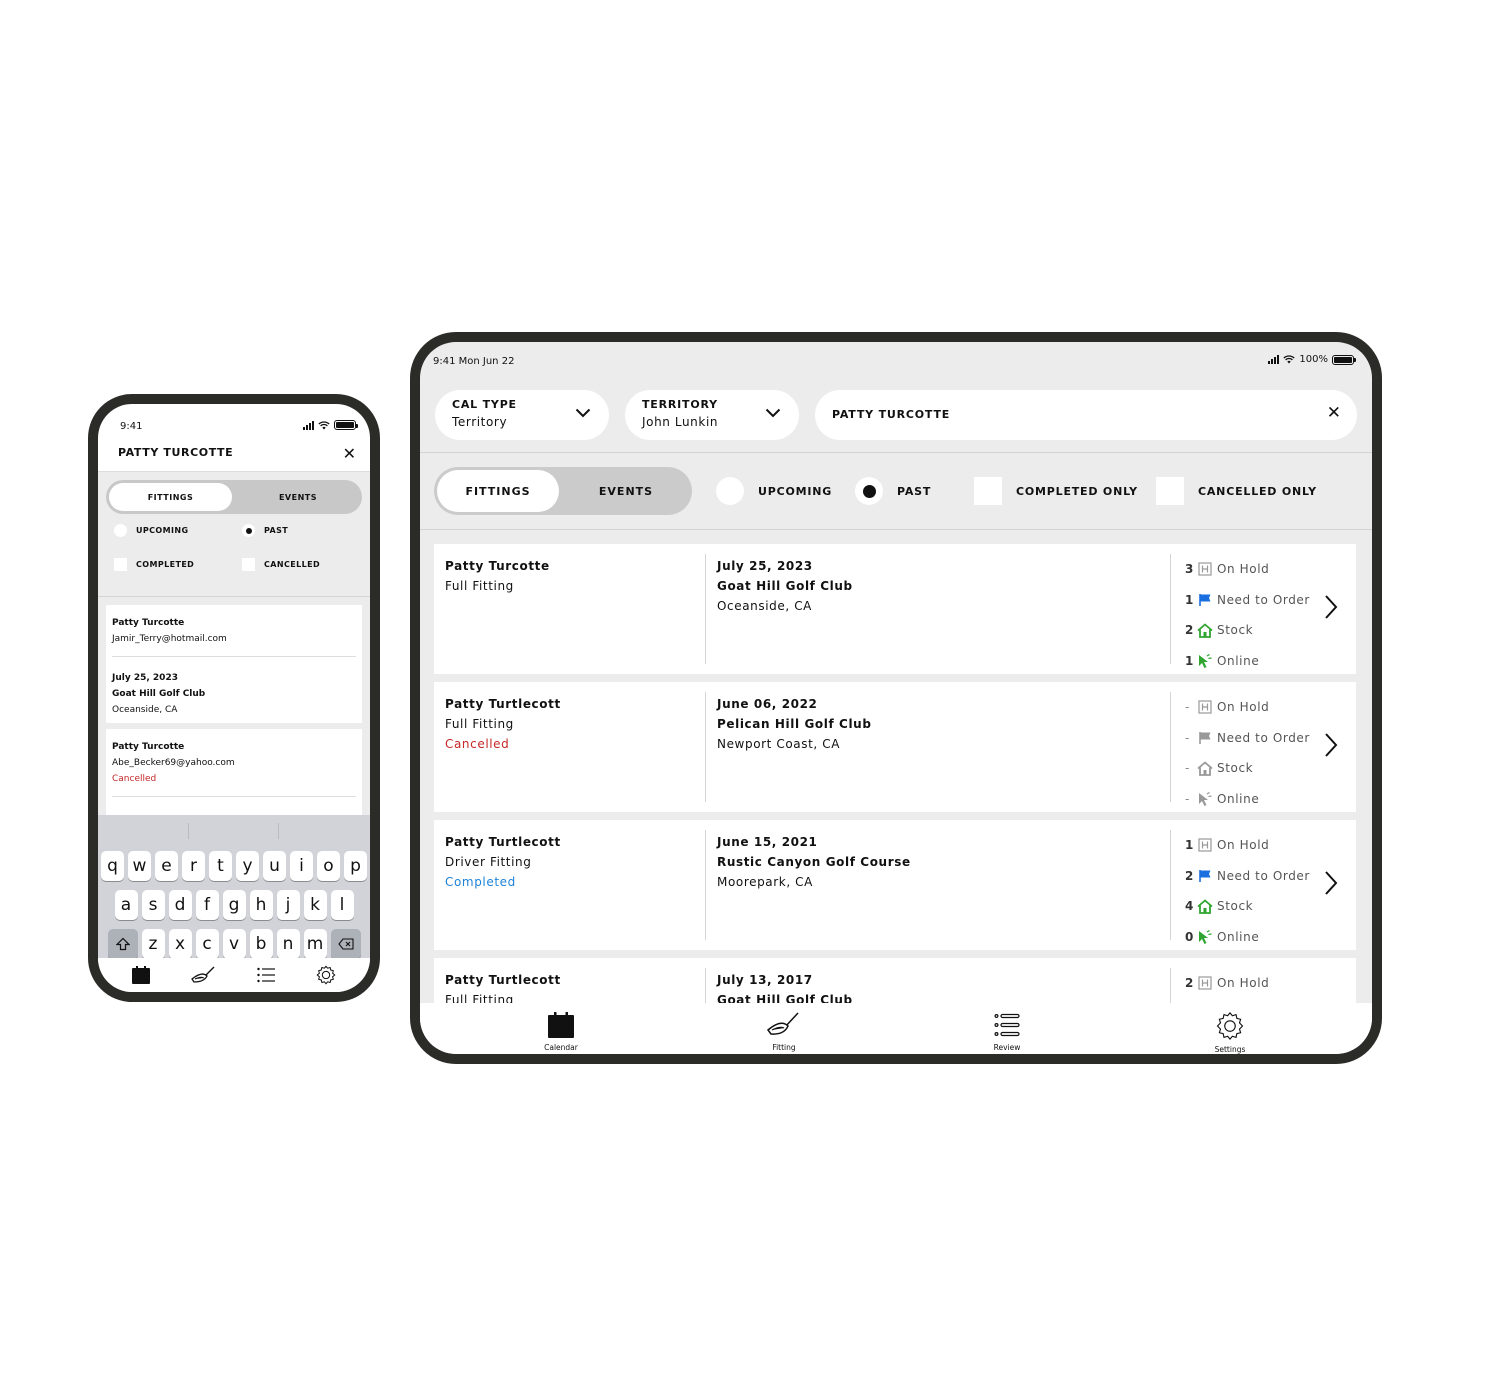 The height and width of the screenshot is (1394, 1488). Describe the element at coordinates (153, 944) in the screenshot. I see `key: z` at that location.